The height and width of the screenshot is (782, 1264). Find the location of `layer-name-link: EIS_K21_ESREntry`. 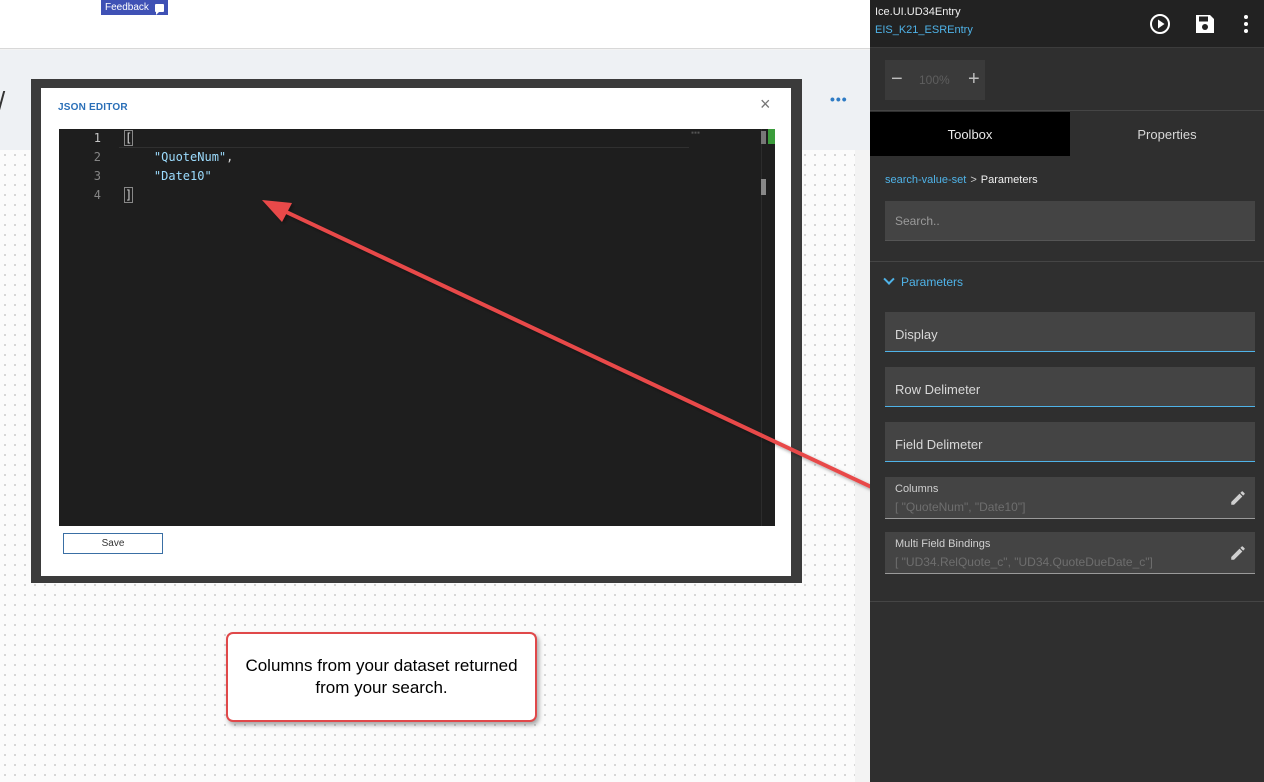

layer-name-link: EIS_K21_ESREntry is located at coordinates (924, 30).